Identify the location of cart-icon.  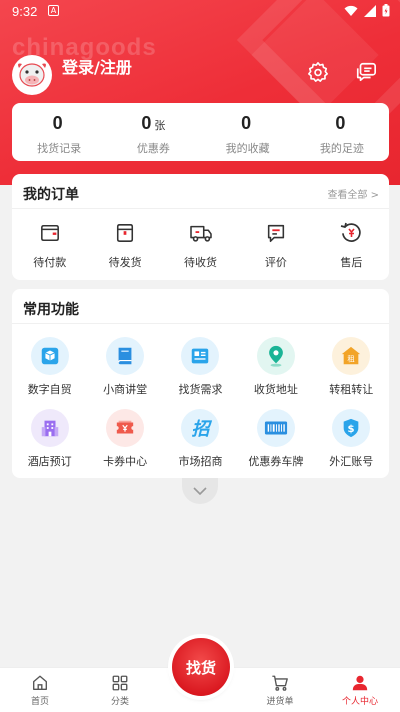
(280, 683).